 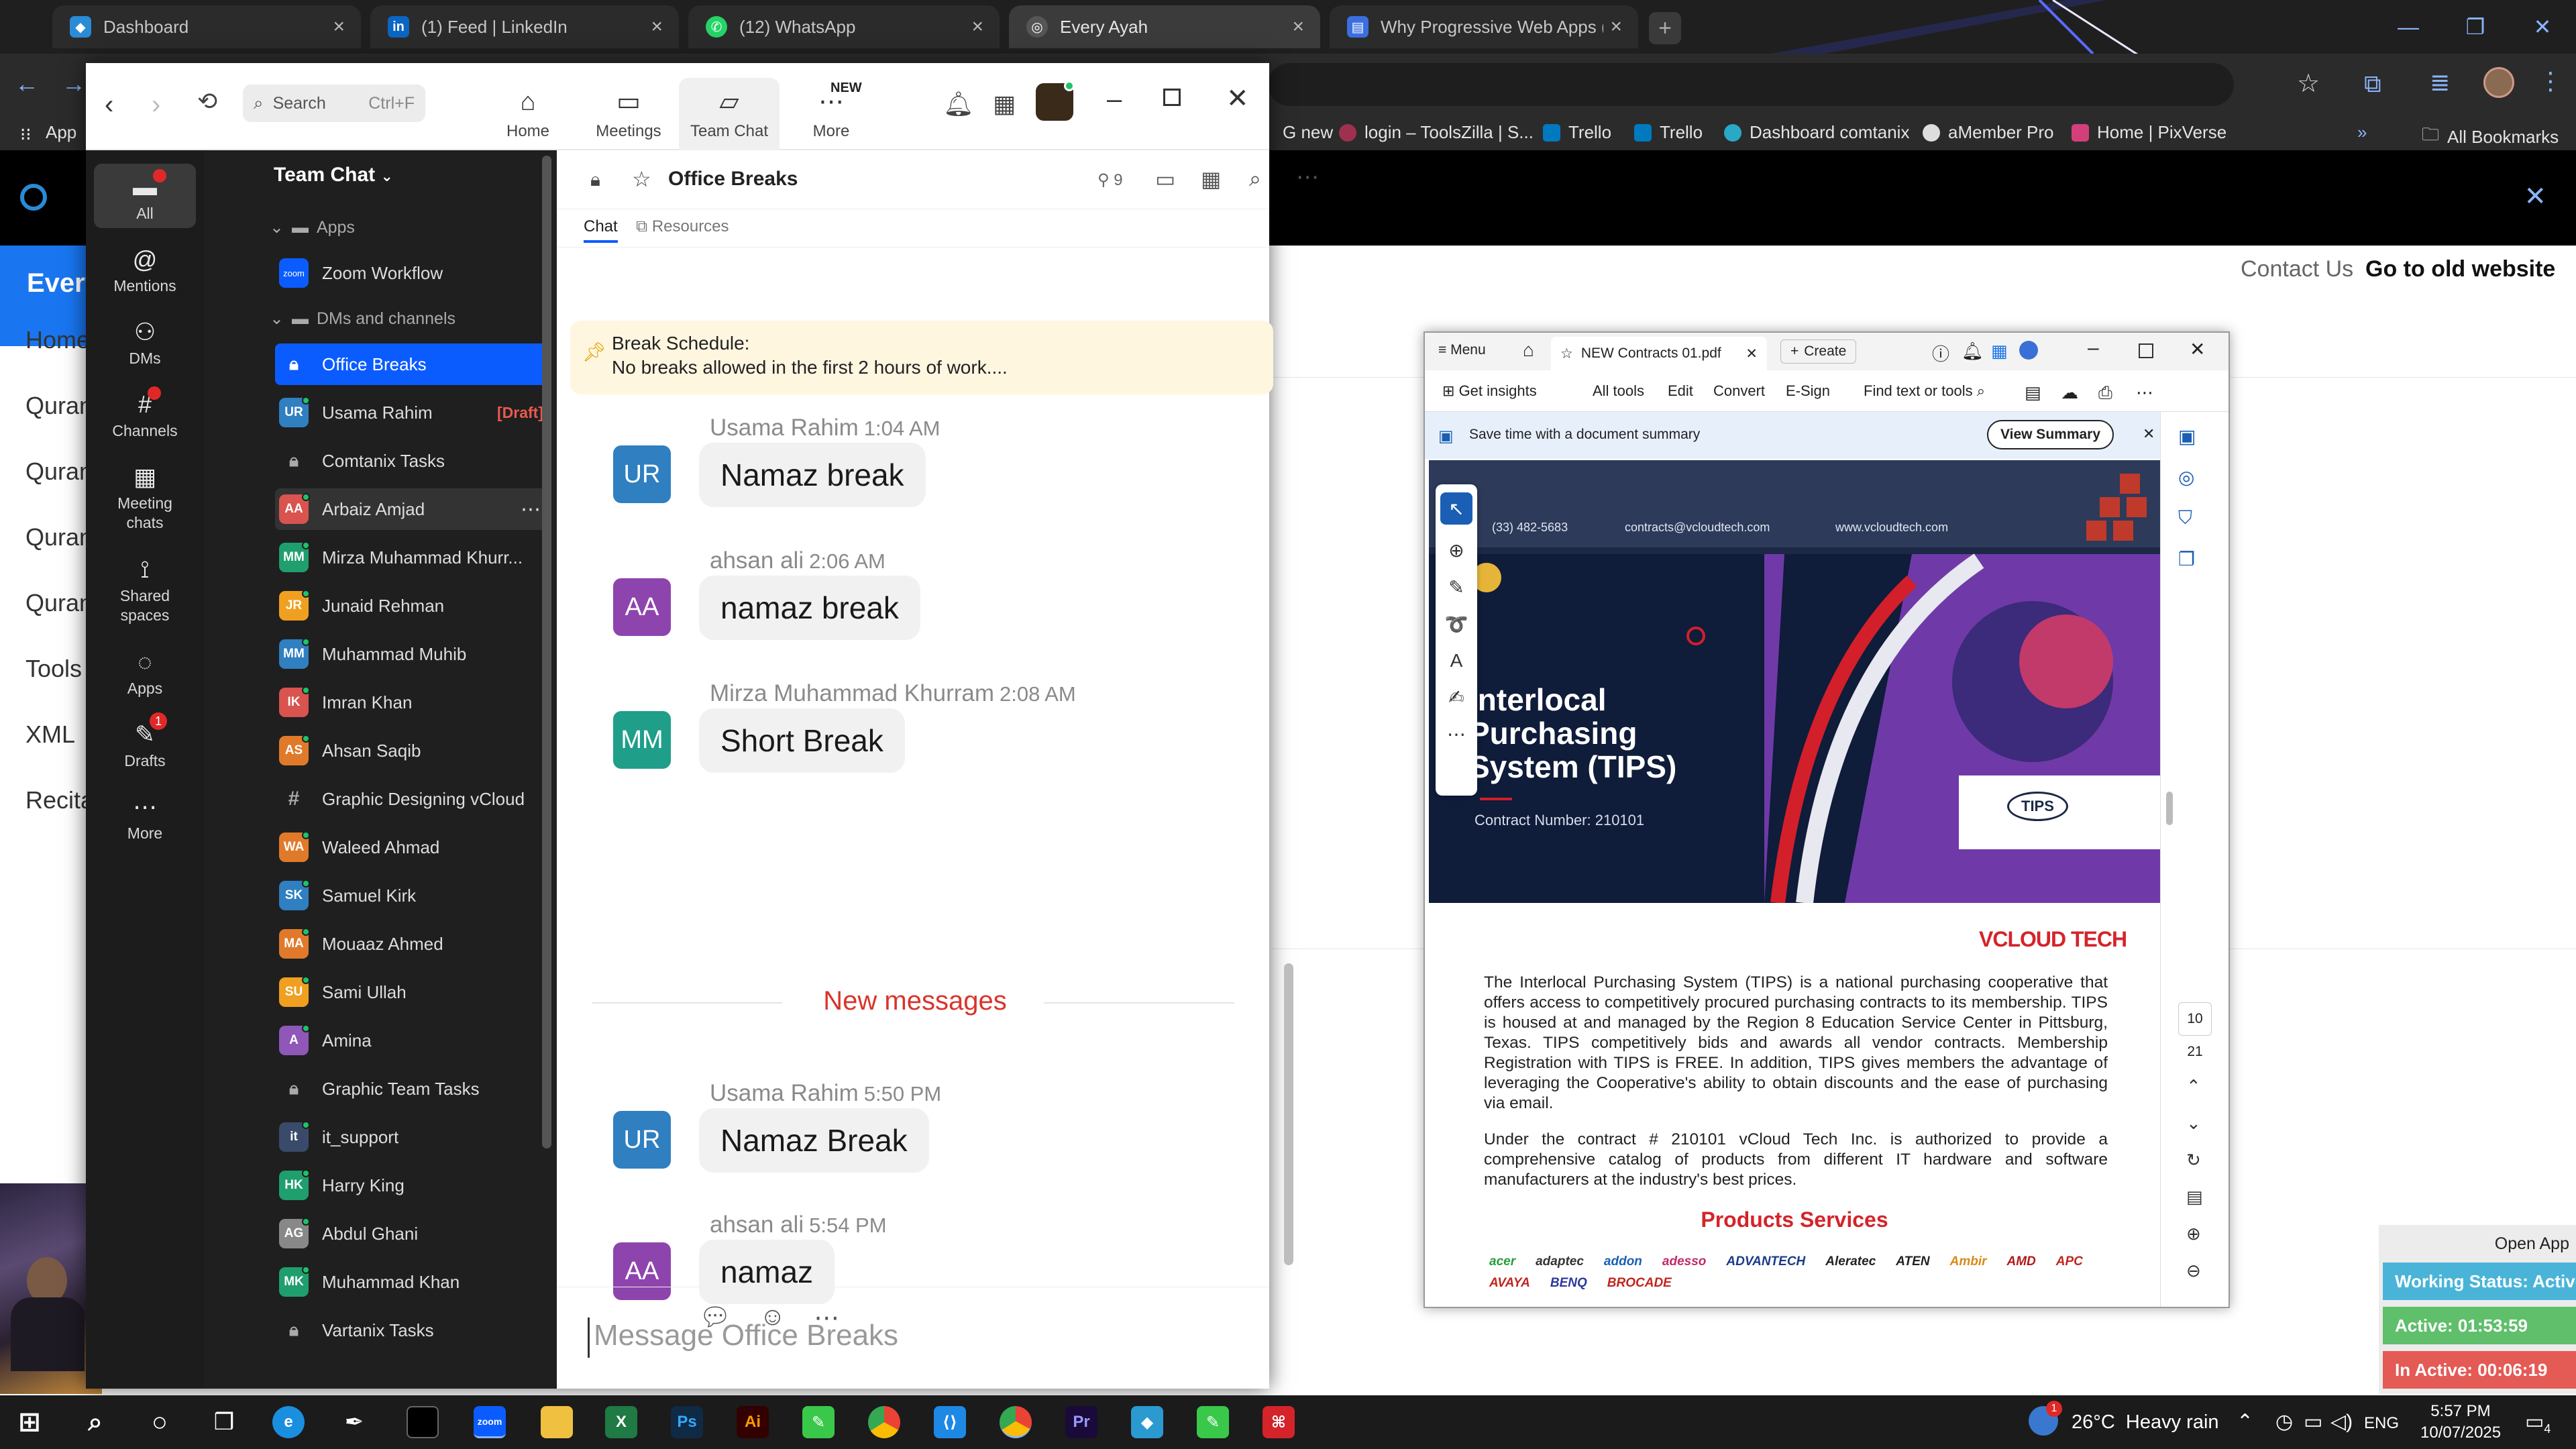 I want to click on profile-avatar, so click(x=2498, y=82).